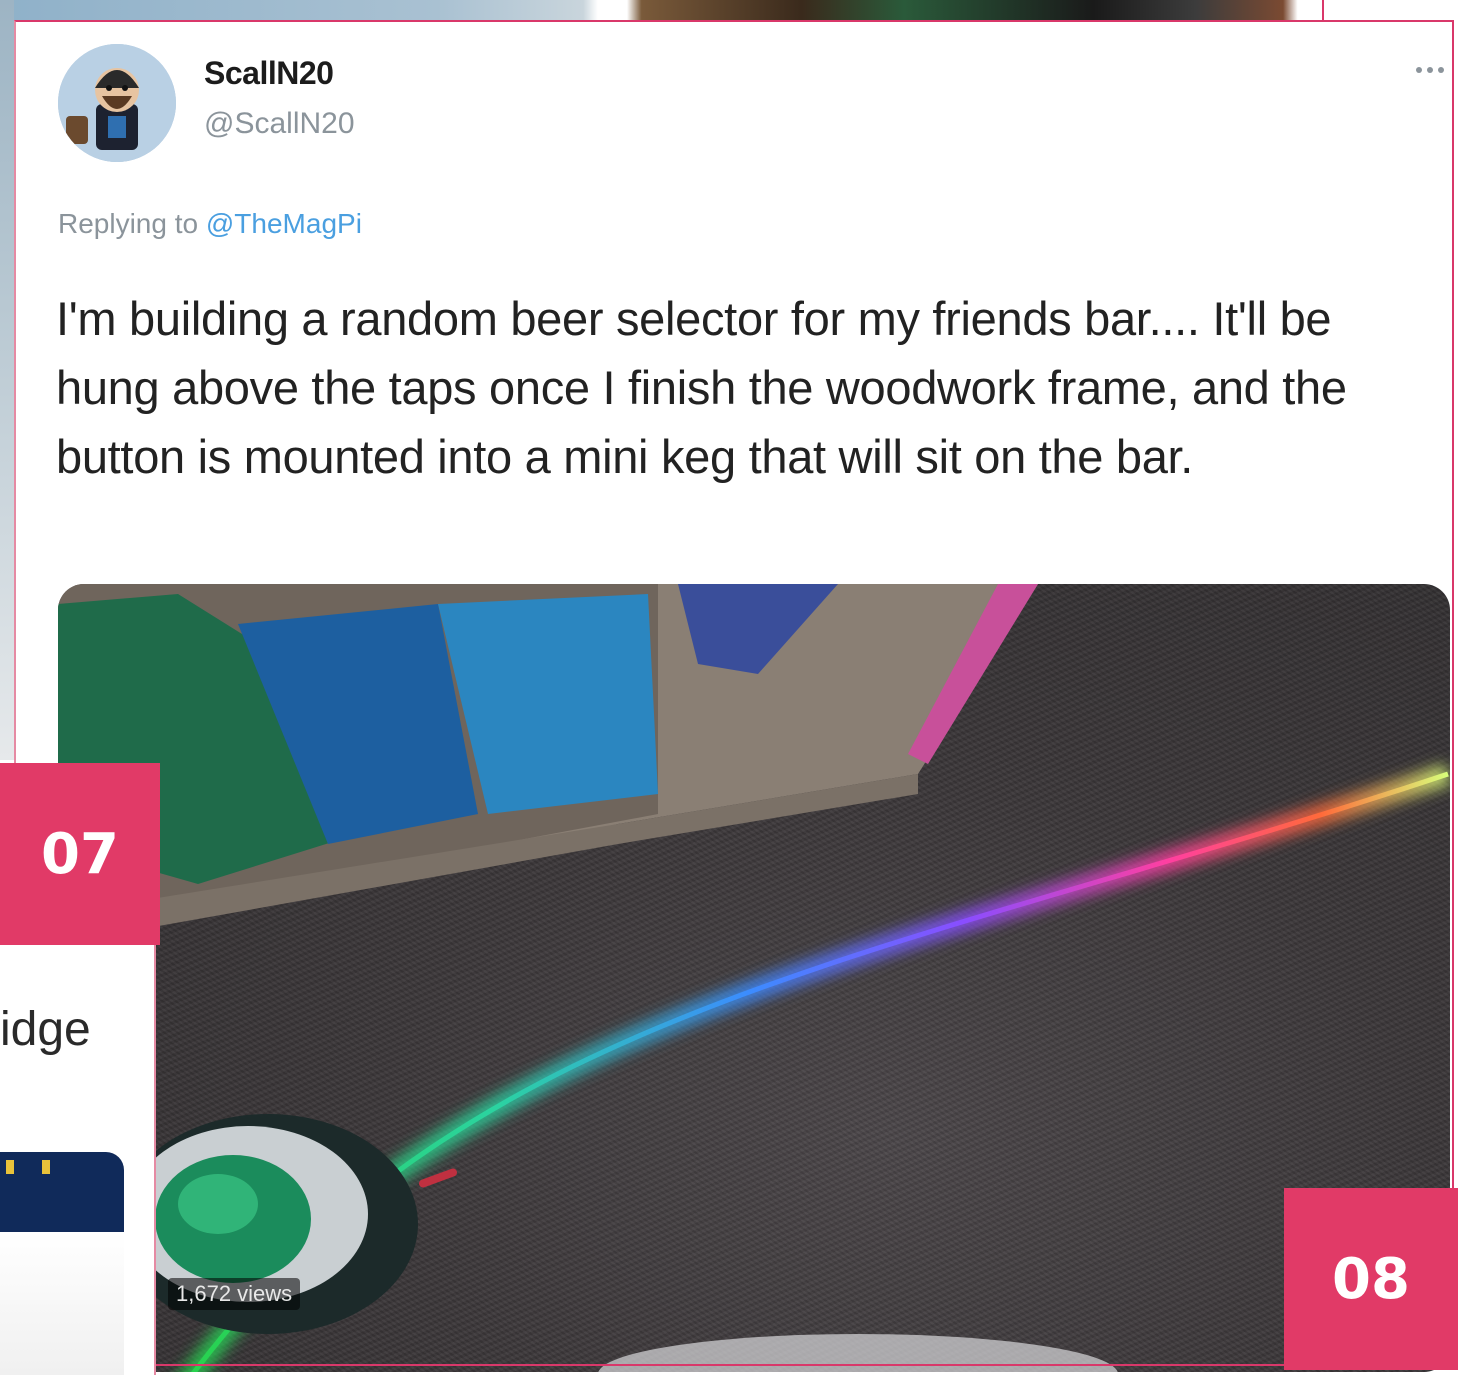 This screenshot has height=1375, width=1458. Describe the element at coordinates (729, 11) in the screenshot. I see `top-photo-strip` at that location.